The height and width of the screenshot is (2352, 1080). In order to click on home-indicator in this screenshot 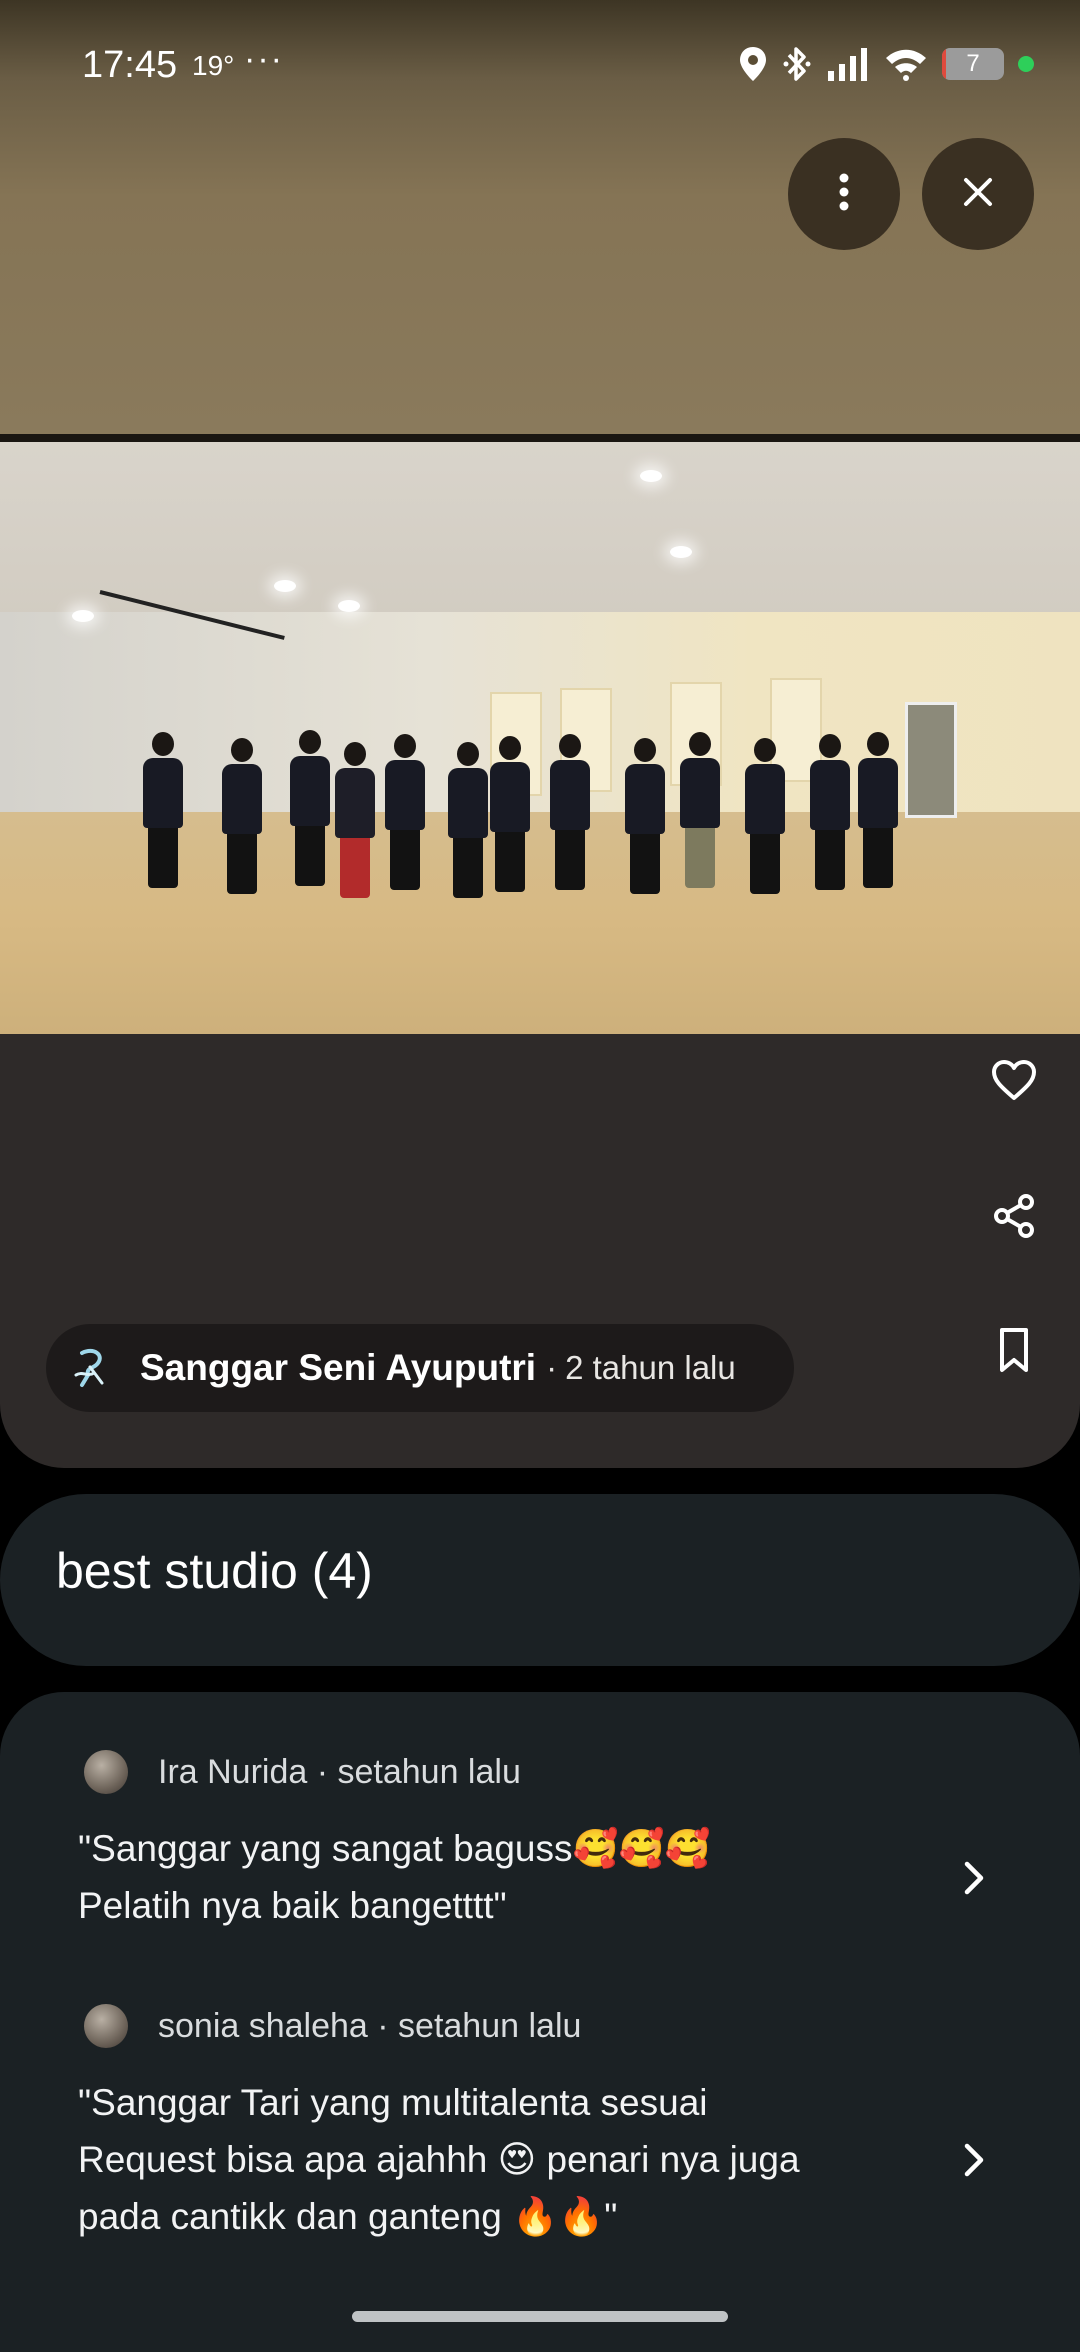, I will do `click(540, 2316)`.